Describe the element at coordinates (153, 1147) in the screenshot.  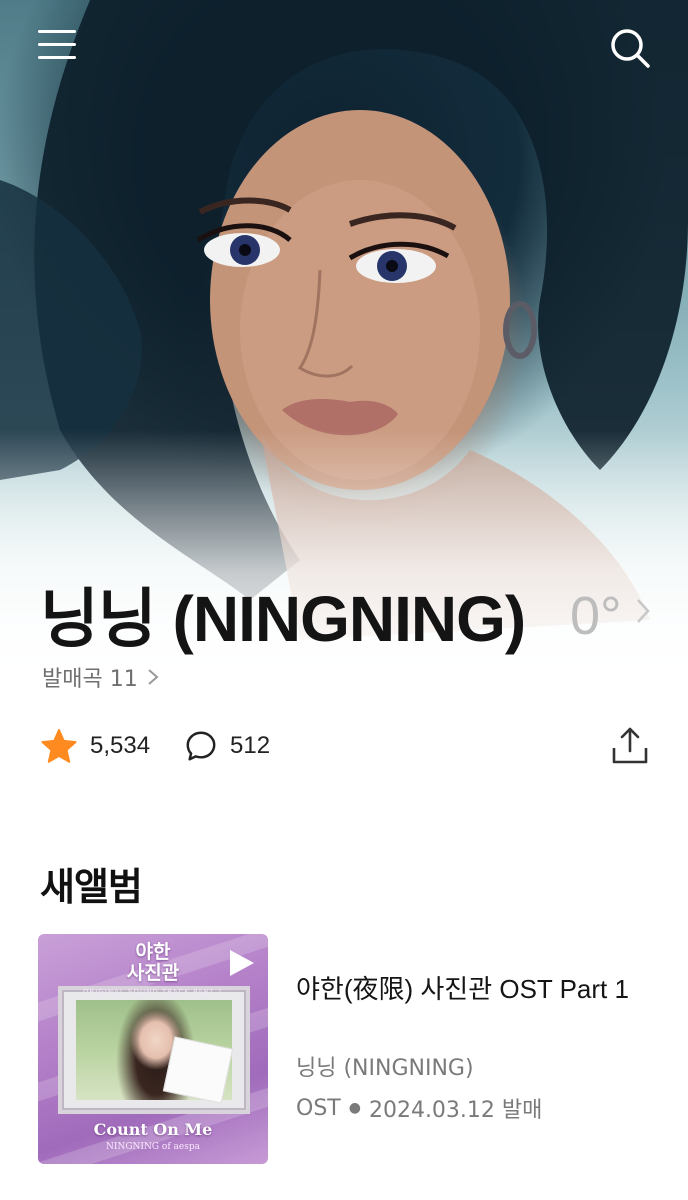
I see `cover-credit: NINGNING of aespa` at that location.